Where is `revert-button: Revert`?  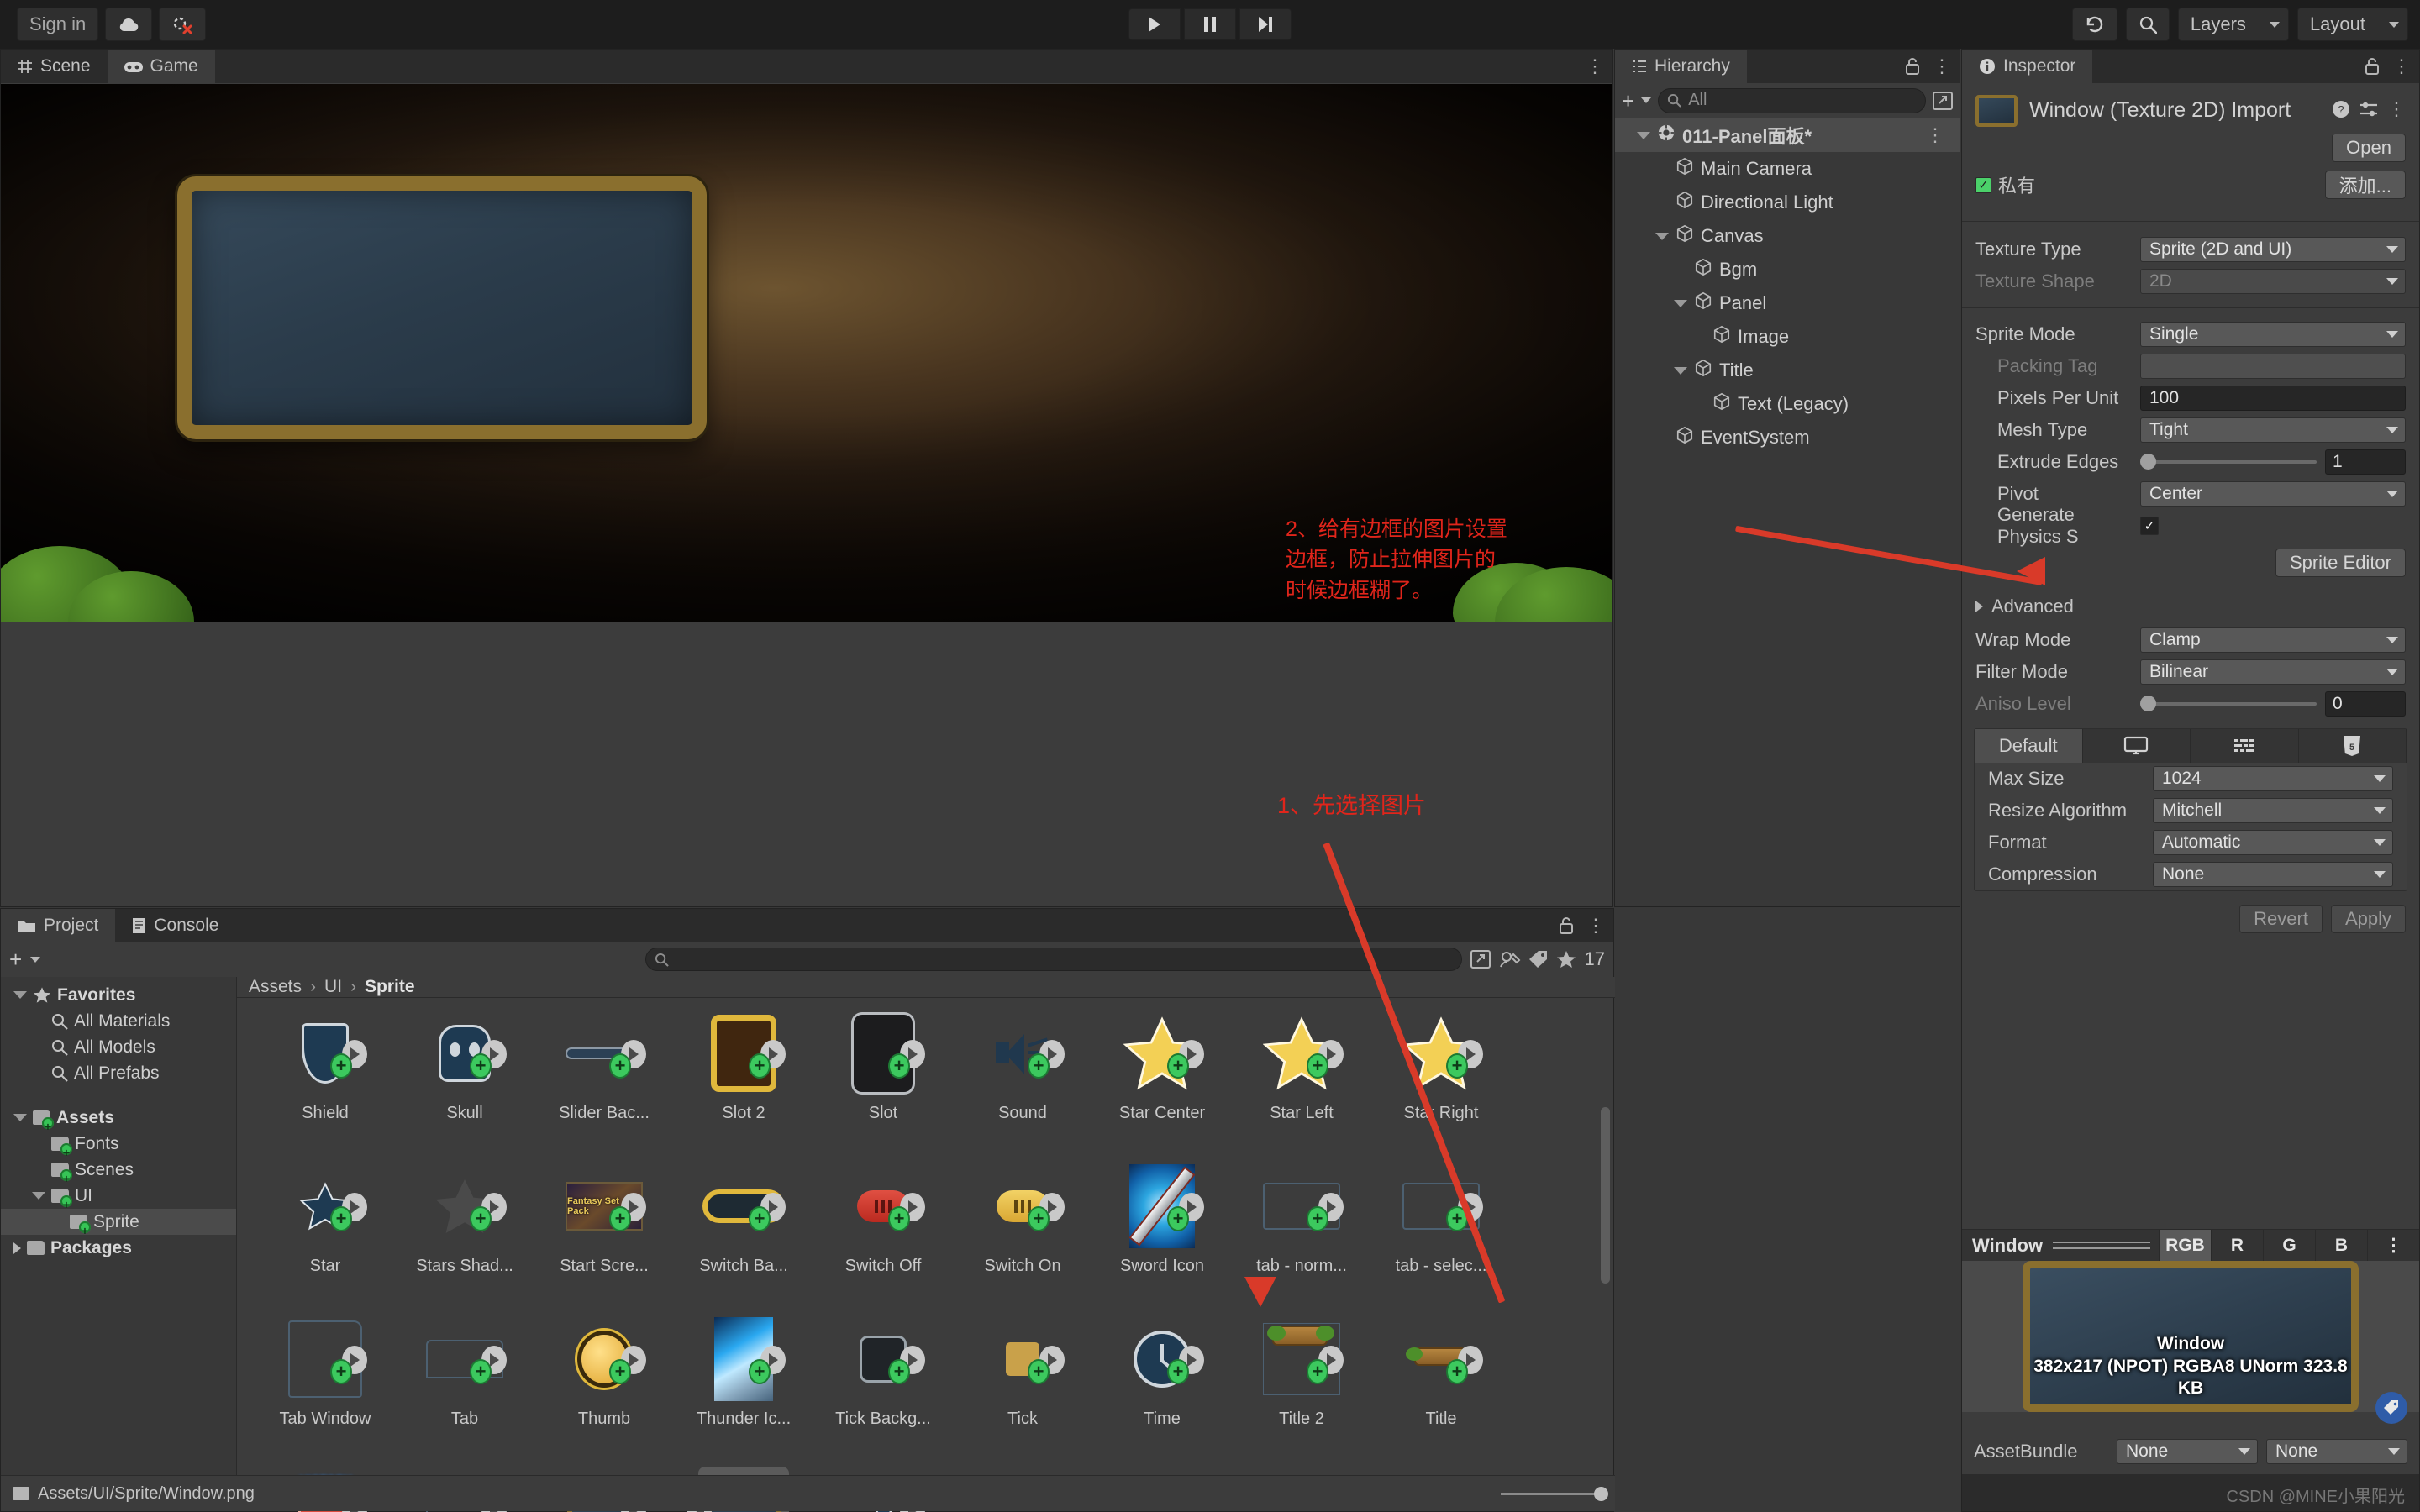
revert-button: Revert is located at coordinates (2281, 919).